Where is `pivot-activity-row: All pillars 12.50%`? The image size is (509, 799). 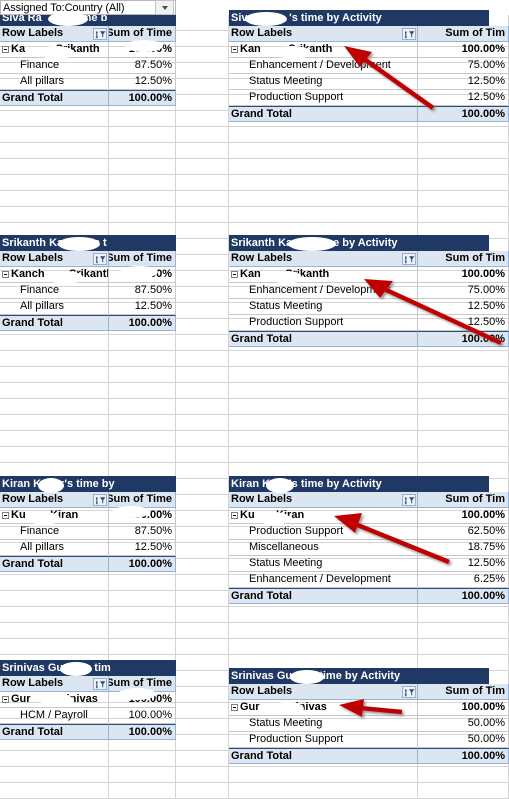
pivot-activity-row: All pillars 12.50% is located at coordinates (88, 548).